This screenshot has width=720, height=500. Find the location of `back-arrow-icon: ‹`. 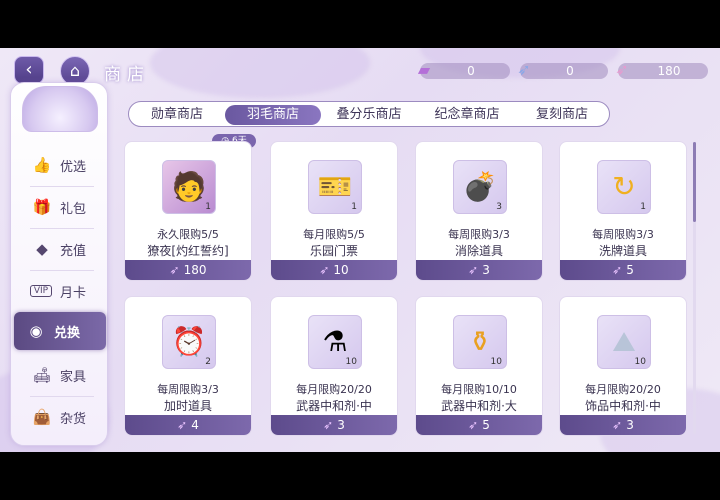

back-arrow-icon: ‹ is located at coordinates (29, 69).